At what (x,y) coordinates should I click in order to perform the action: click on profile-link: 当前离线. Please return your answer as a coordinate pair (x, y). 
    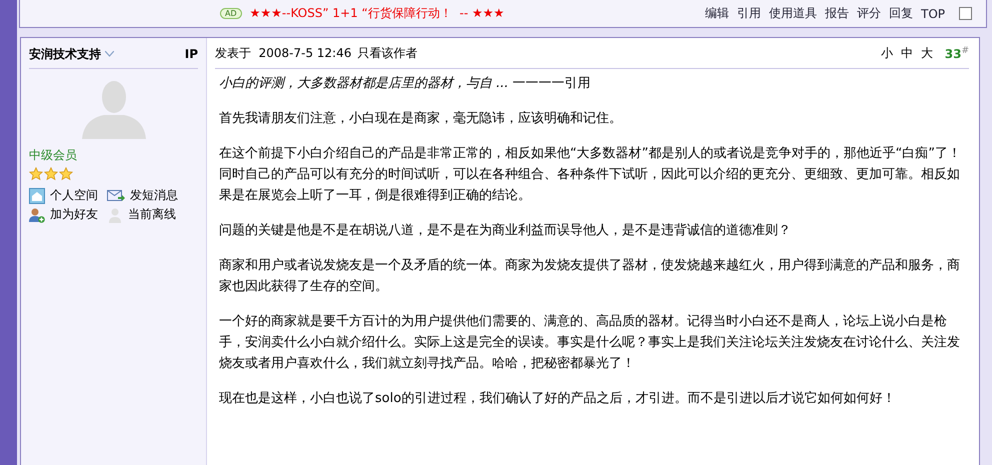
    Looking at the image, I should click on (146, 214).